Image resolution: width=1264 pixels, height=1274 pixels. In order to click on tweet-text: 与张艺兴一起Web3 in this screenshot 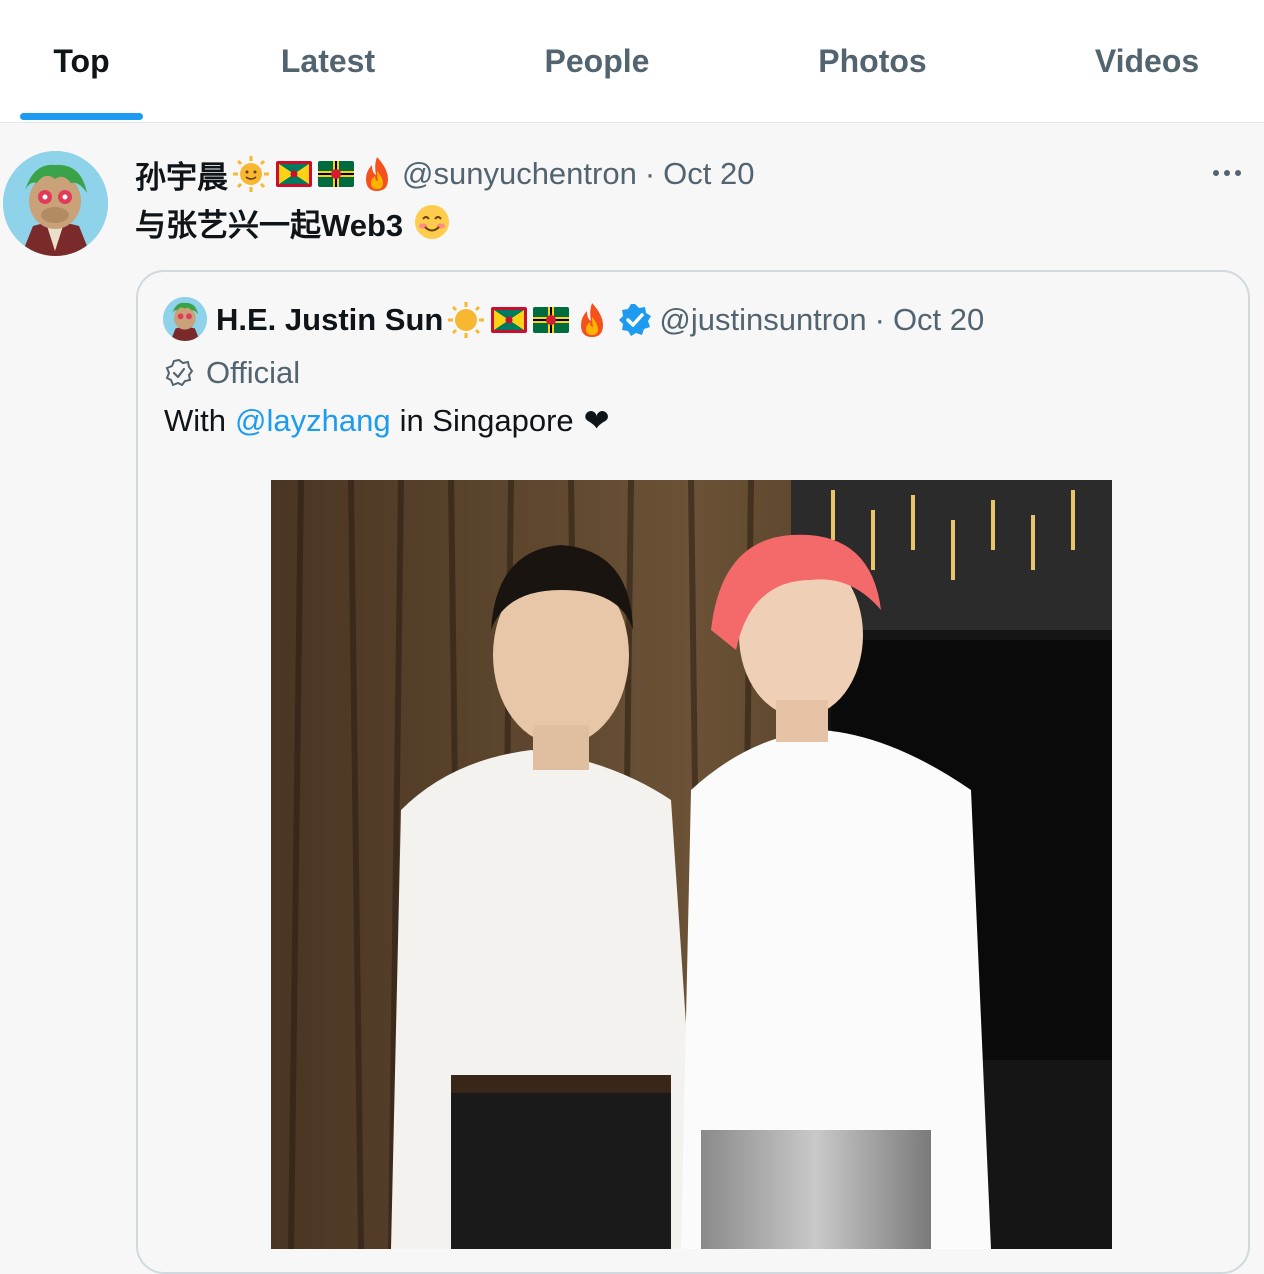, I will do `click(293, 222)`.